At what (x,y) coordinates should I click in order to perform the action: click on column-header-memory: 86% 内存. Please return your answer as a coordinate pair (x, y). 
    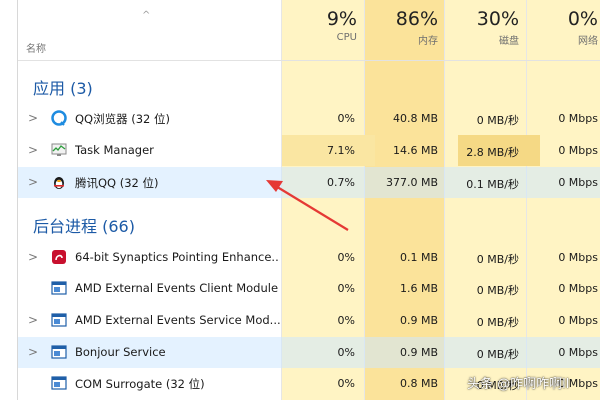
    Looking at the image, I should click on (401, 27).